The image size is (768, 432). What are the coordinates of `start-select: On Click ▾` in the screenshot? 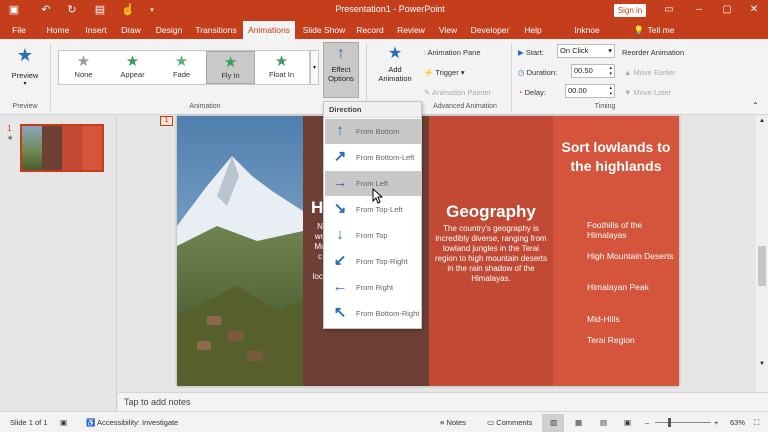 It's located at (586, 51).